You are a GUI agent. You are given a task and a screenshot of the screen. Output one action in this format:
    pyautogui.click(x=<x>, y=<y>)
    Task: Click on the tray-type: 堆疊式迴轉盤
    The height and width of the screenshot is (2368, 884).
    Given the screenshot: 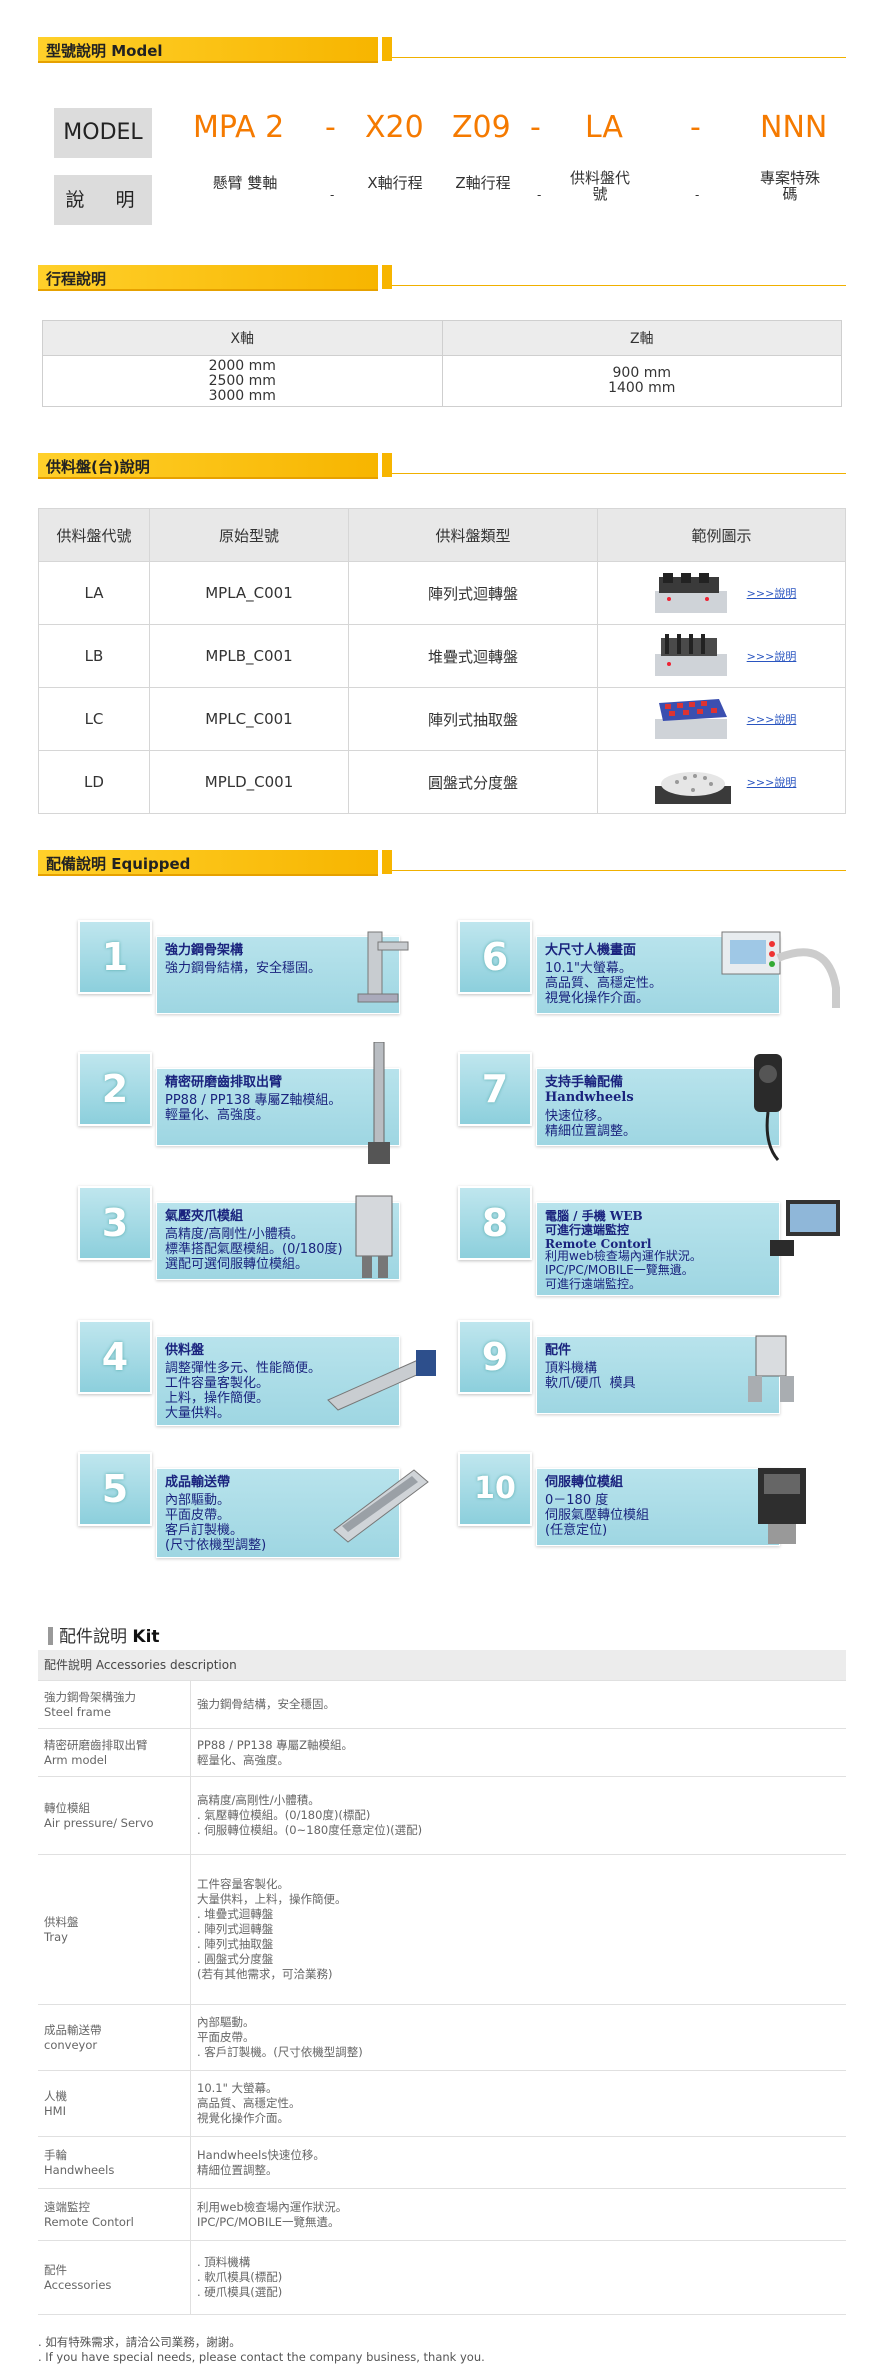 What is the action you would take?
    pyautogui.click(x=473, y=656)
    